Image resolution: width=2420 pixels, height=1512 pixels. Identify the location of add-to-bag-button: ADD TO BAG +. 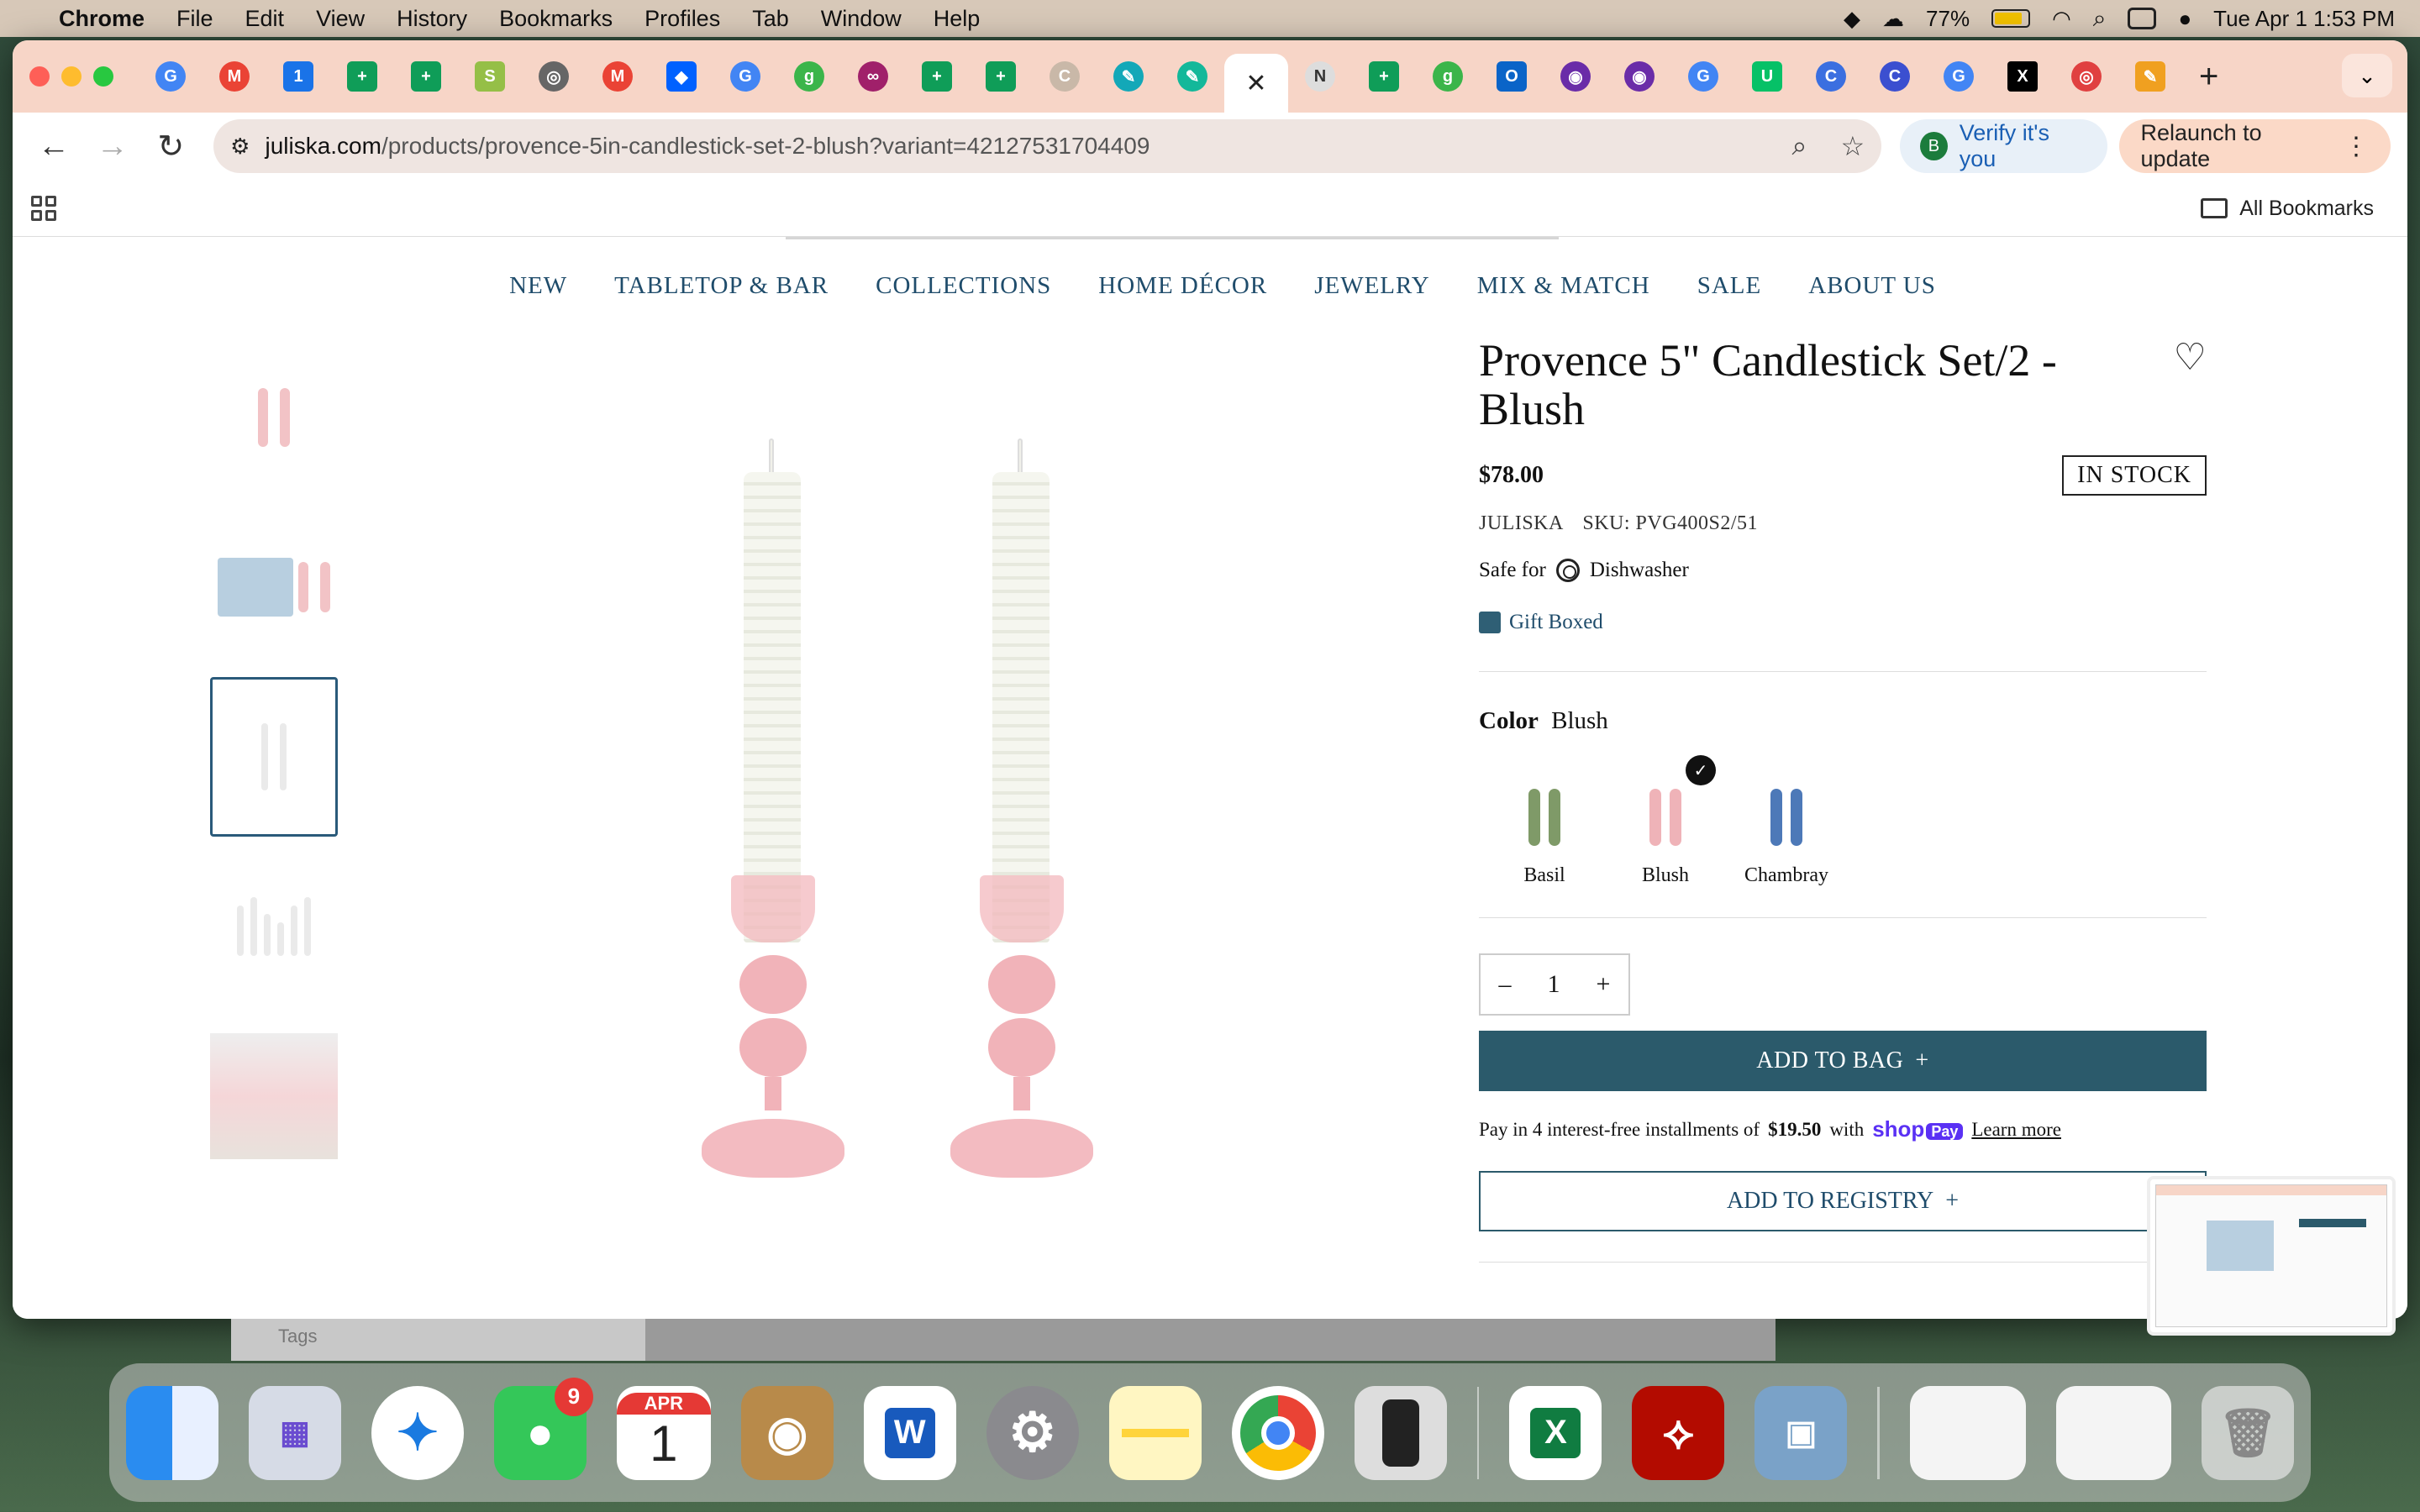
(1843, 1061).